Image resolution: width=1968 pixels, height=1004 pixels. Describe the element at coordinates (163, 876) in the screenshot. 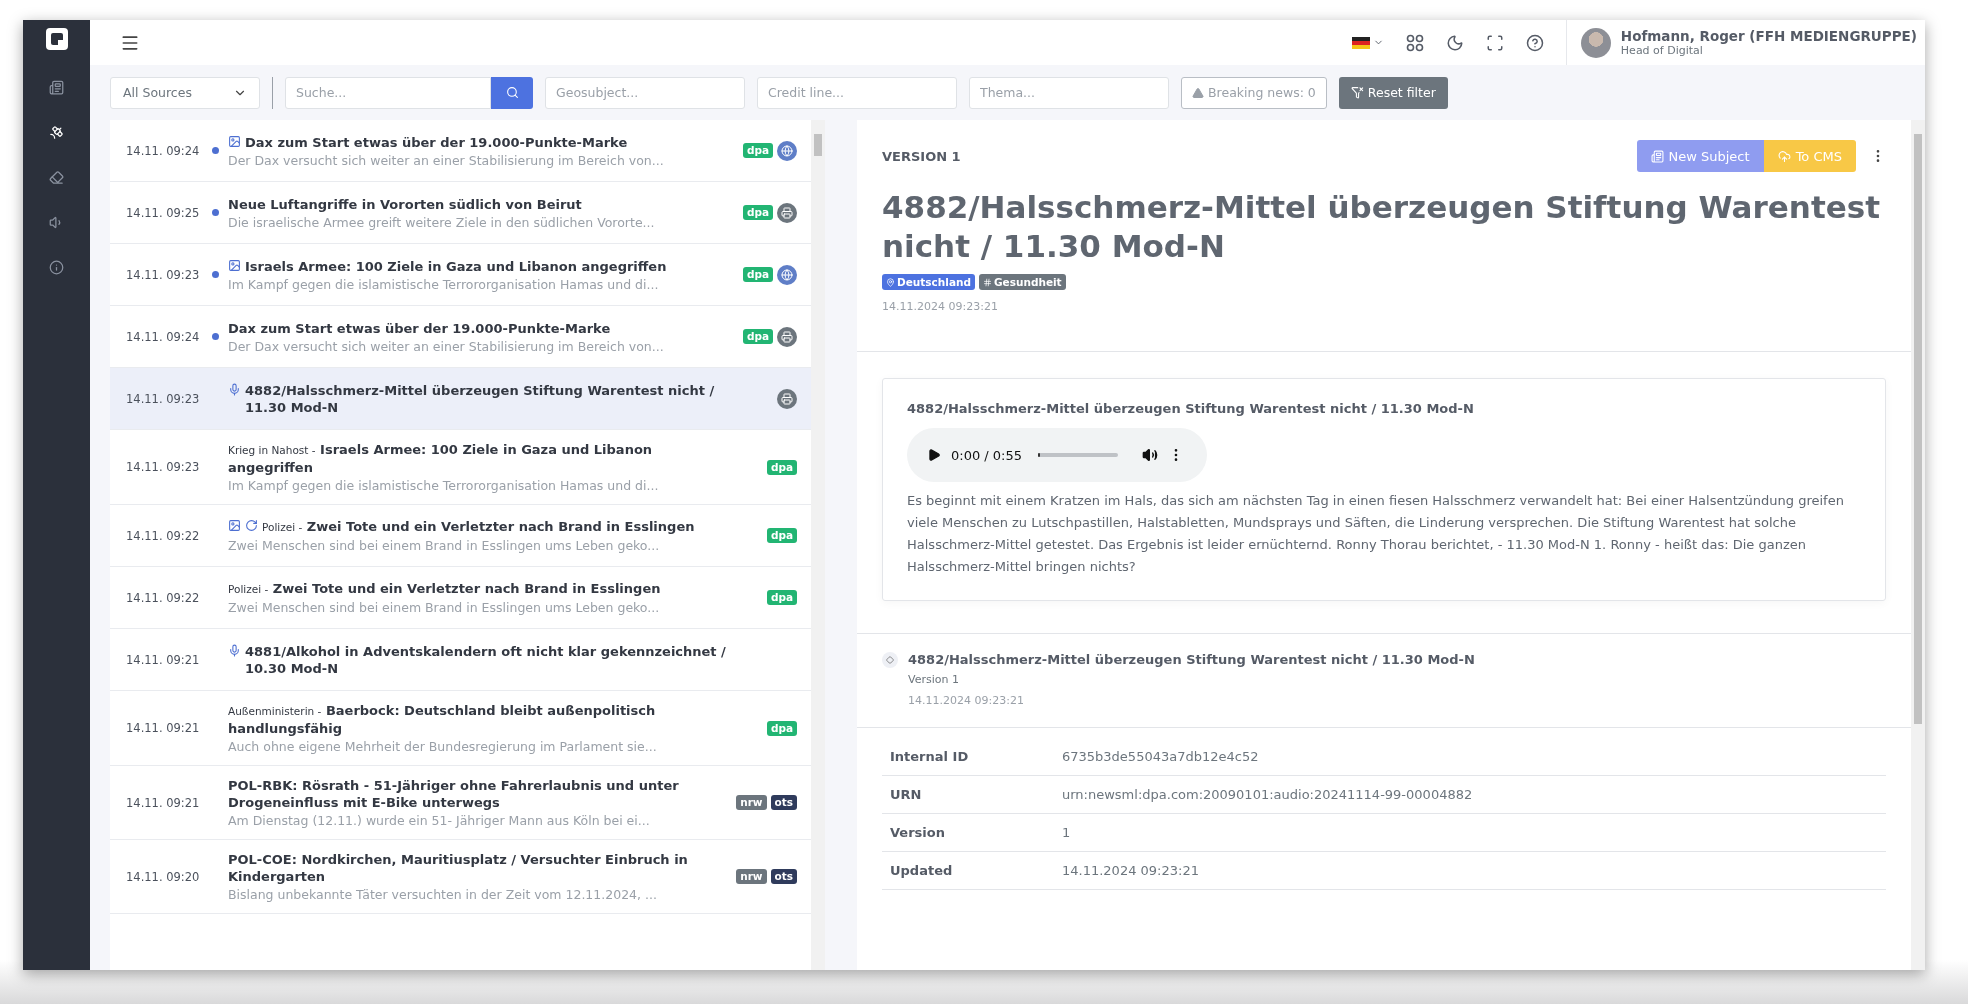

I see `news-time: 14.11. 09:20` at that location.